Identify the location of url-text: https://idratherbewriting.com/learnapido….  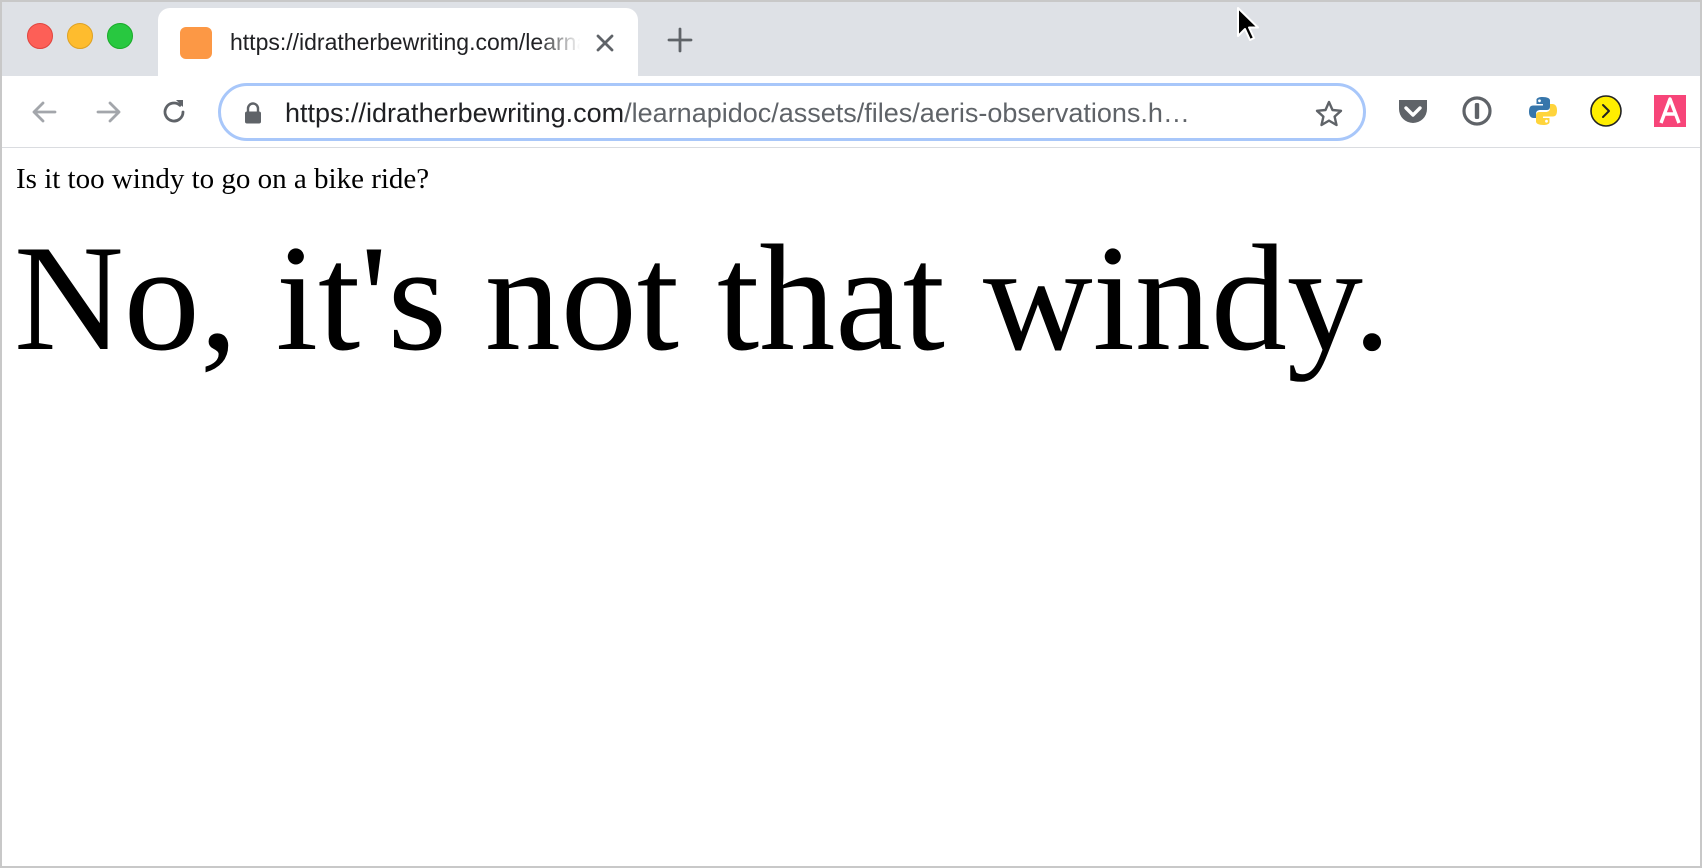
(785, 113).